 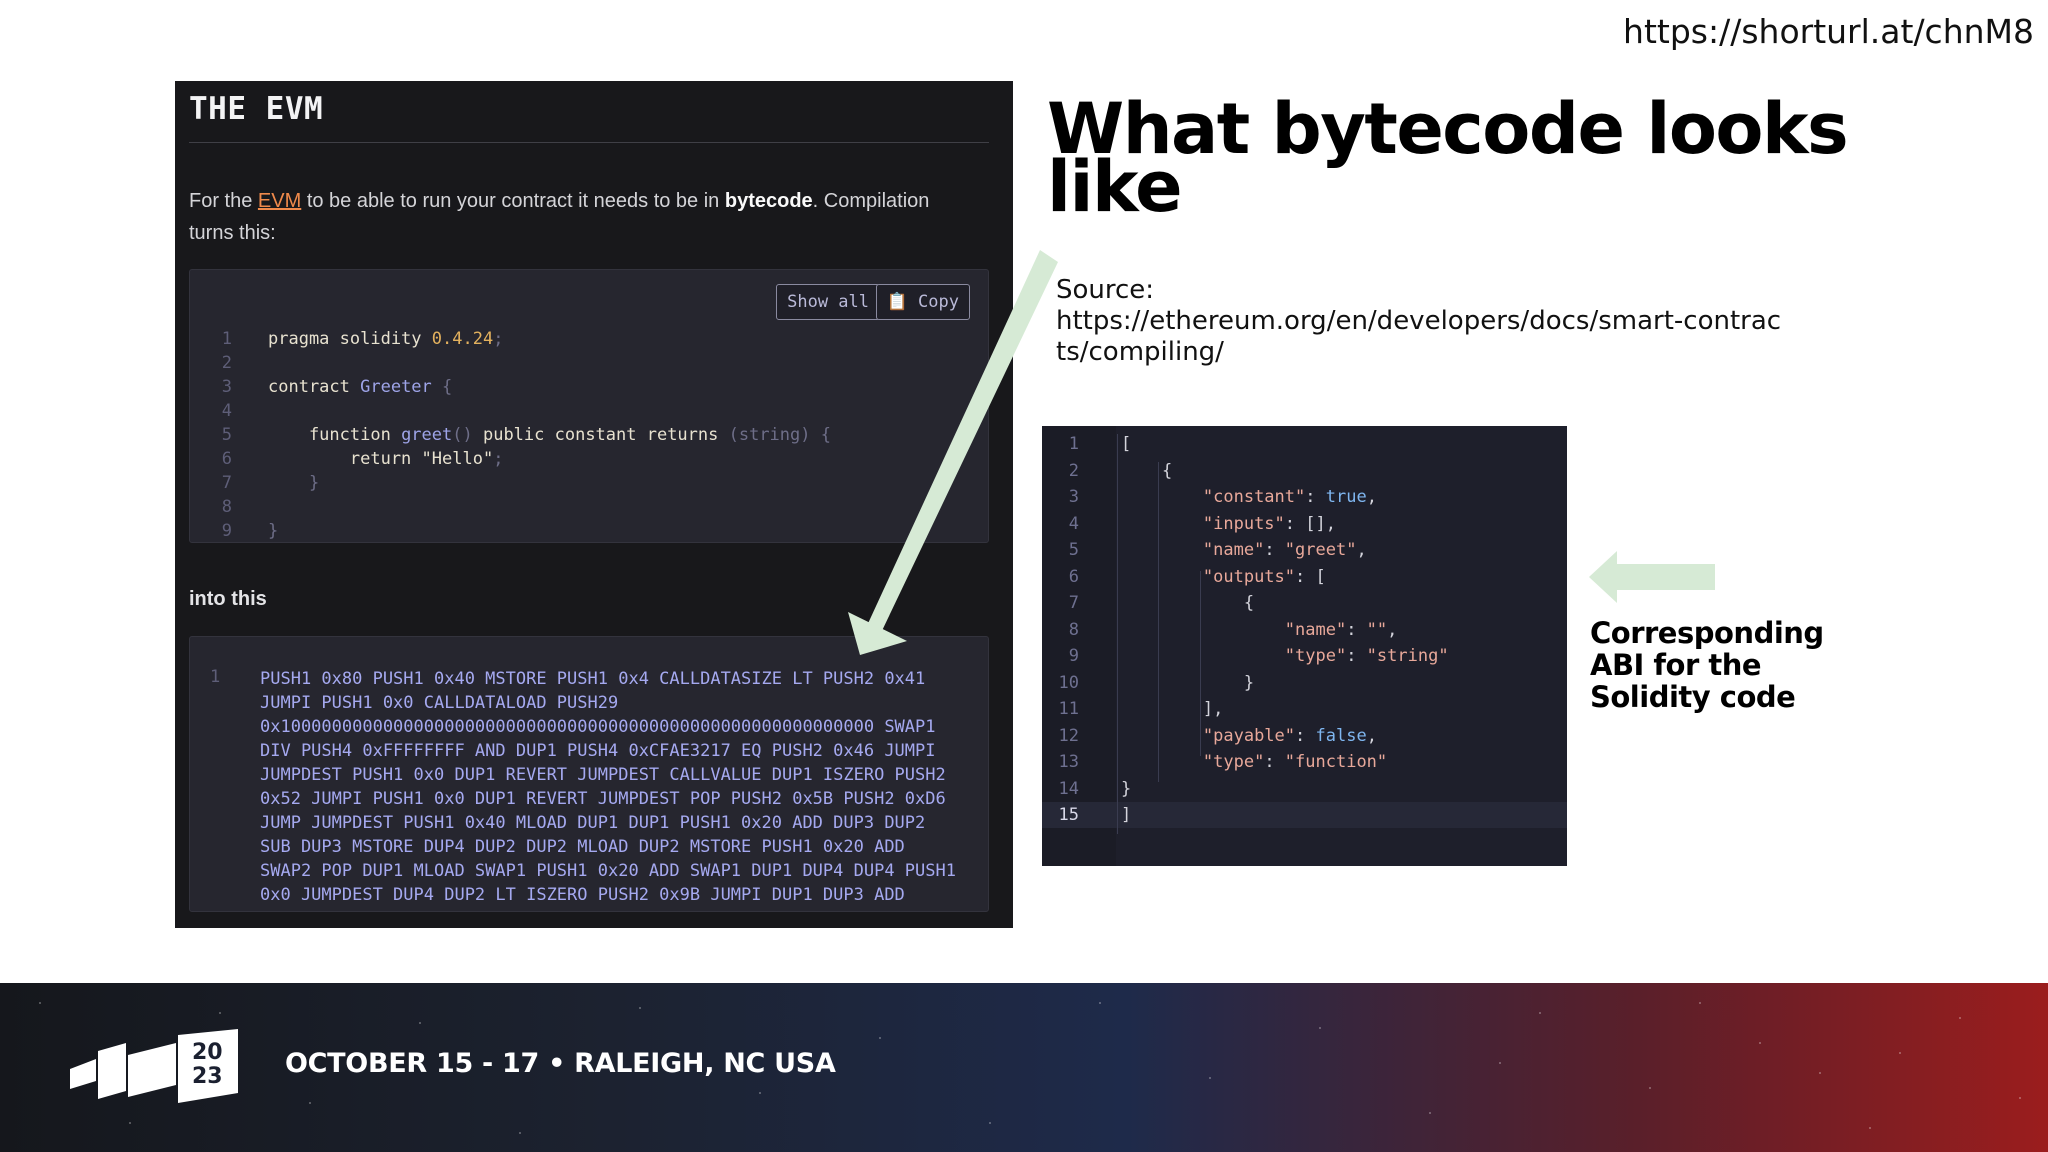 What do you see at coordinates (228, 599) in the screenshot?
I see `into-this-label: into this` at bounding box center [228, 599].